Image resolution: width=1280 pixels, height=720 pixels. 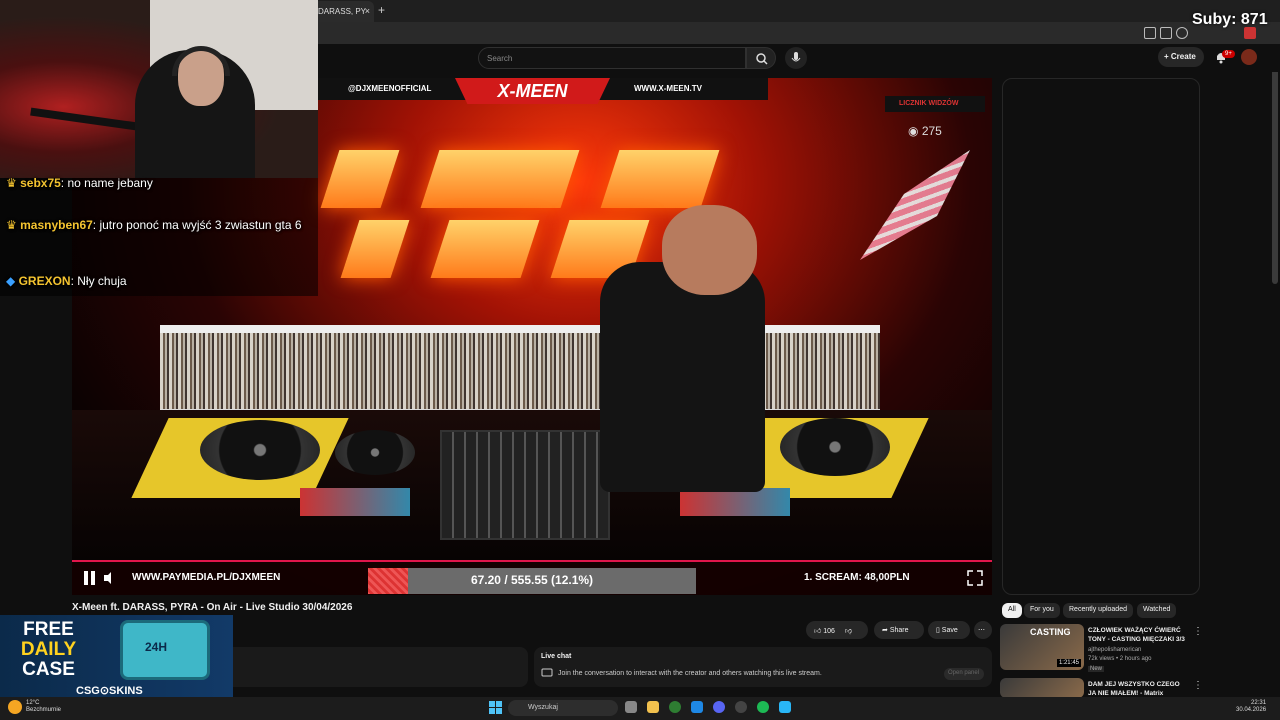 I want to click on system-clock: 22:31 30.04.2026, so click(x=1251, y=707).